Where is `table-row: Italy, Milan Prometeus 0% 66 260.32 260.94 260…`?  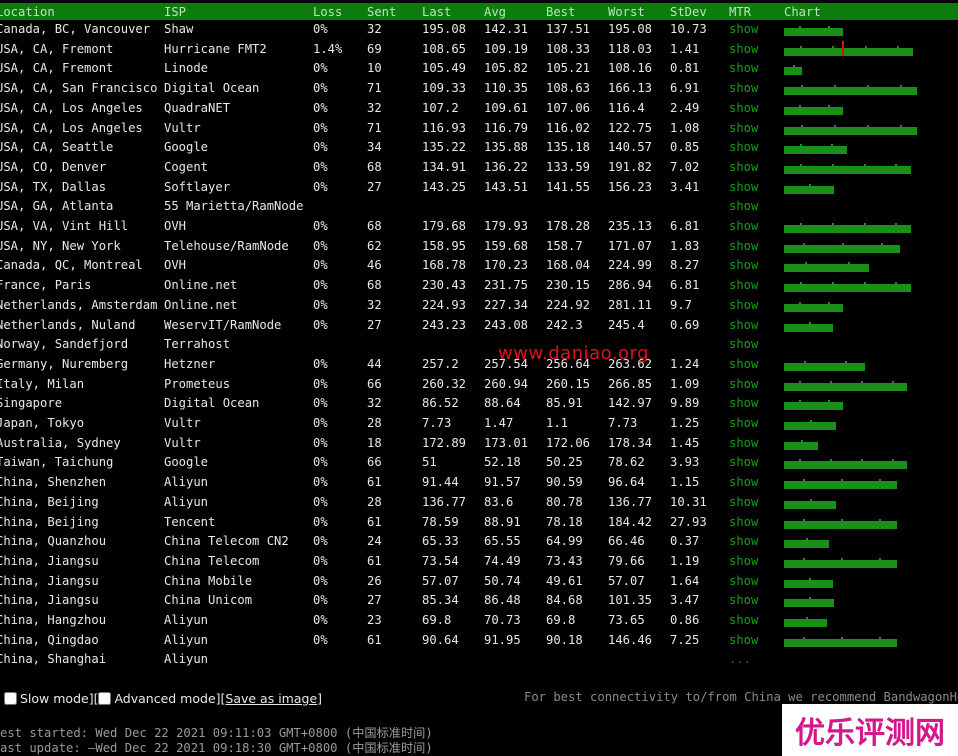 table-row: Italy, Milan Prometeus 0% 66 260.32 260.94 260… is located at coordinates (479, 385).